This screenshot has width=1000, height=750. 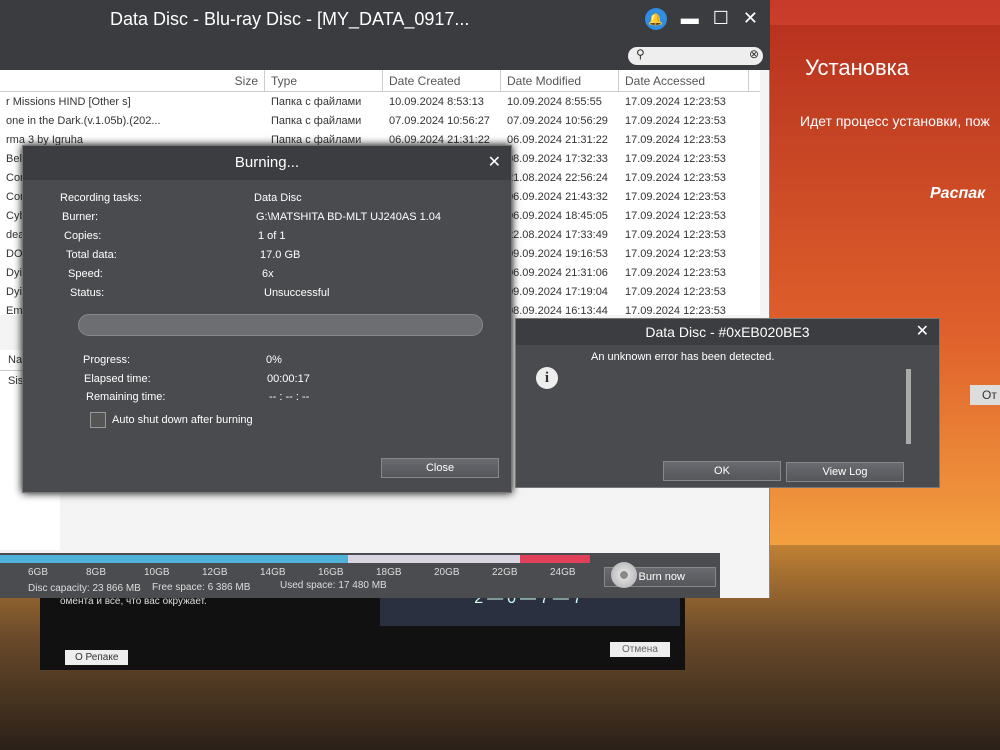 What do you see at coordinates (107, 360) in the screenshot?
I see `progress-label: Progress:` at bounding box center [107, 360].